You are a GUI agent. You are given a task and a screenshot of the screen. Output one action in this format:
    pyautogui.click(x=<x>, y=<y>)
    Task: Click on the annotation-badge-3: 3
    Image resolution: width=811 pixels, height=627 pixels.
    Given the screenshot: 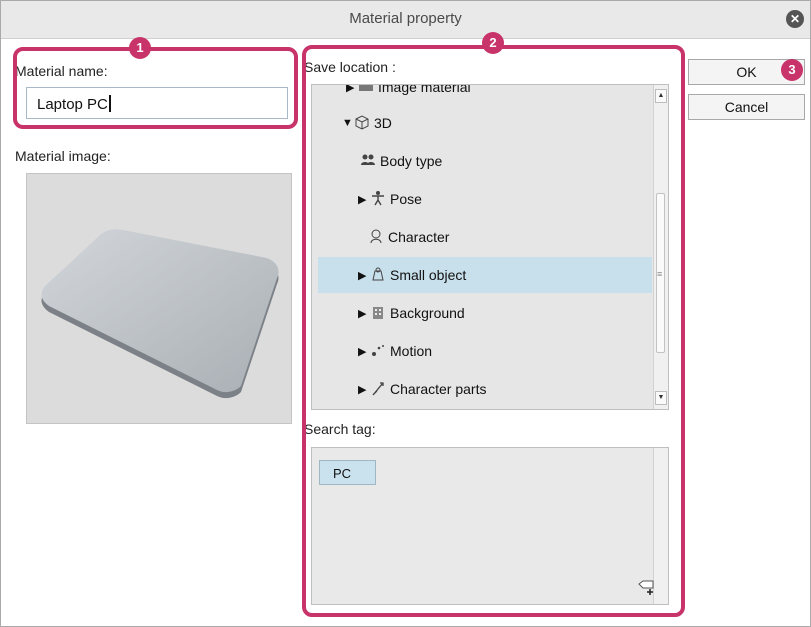 What is the action you would take?
    pyautogui.click(x=792, y=70)
    